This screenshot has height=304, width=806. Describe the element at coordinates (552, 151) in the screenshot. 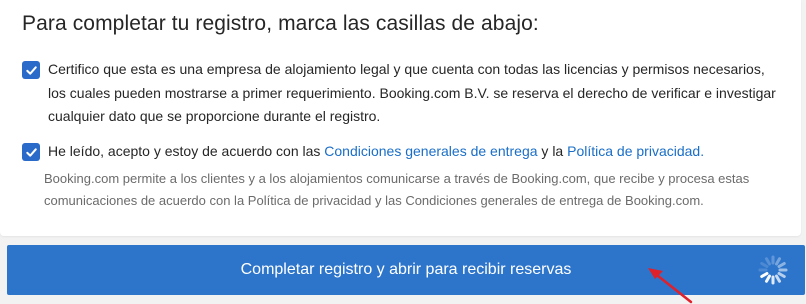

I see `terms-text-middle: y la` at that location.